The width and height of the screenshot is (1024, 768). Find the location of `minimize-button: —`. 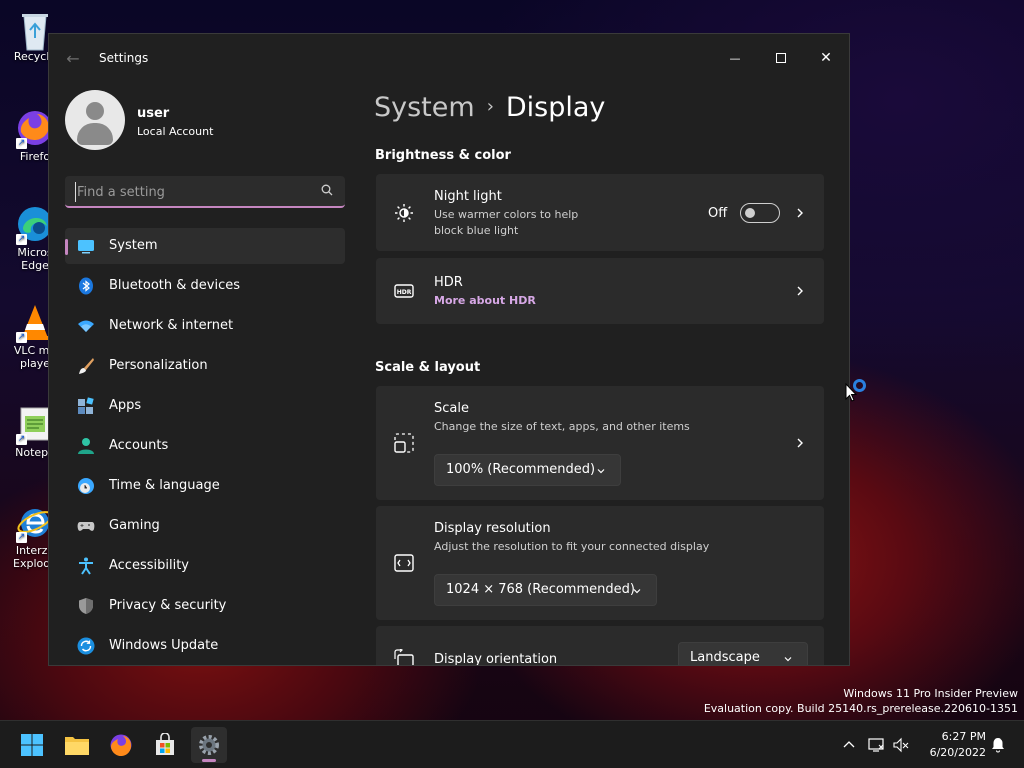

minimize-button: — is located at coordinates (735, 58).